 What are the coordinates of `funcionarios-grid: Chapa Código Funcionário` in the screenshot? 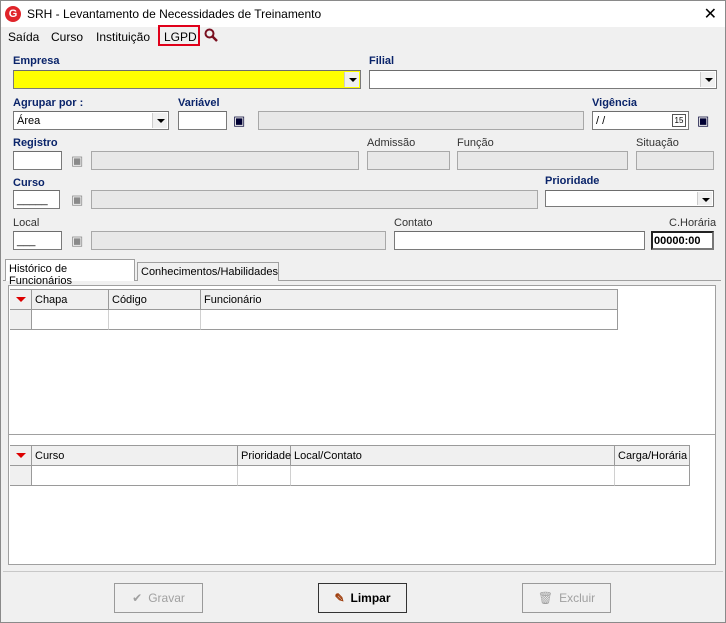 It's located at (314, 310).